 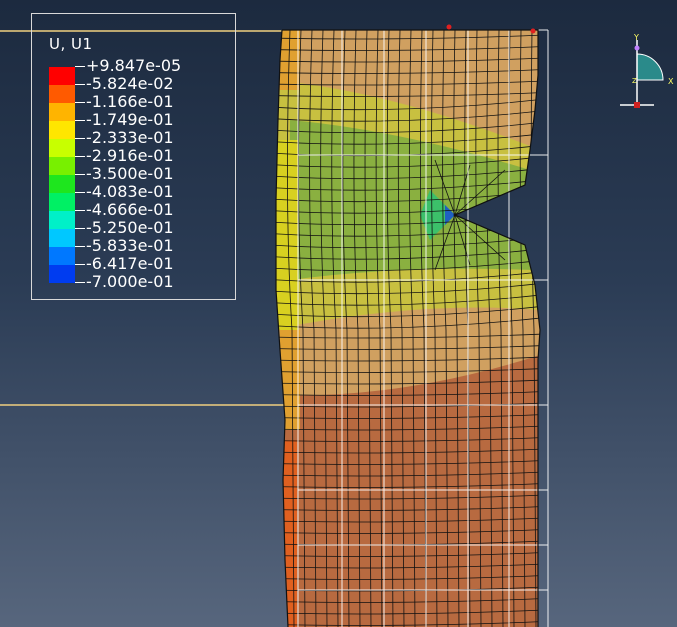 I want to click on view-triad: Y X Z, so click(x=646, y=72).